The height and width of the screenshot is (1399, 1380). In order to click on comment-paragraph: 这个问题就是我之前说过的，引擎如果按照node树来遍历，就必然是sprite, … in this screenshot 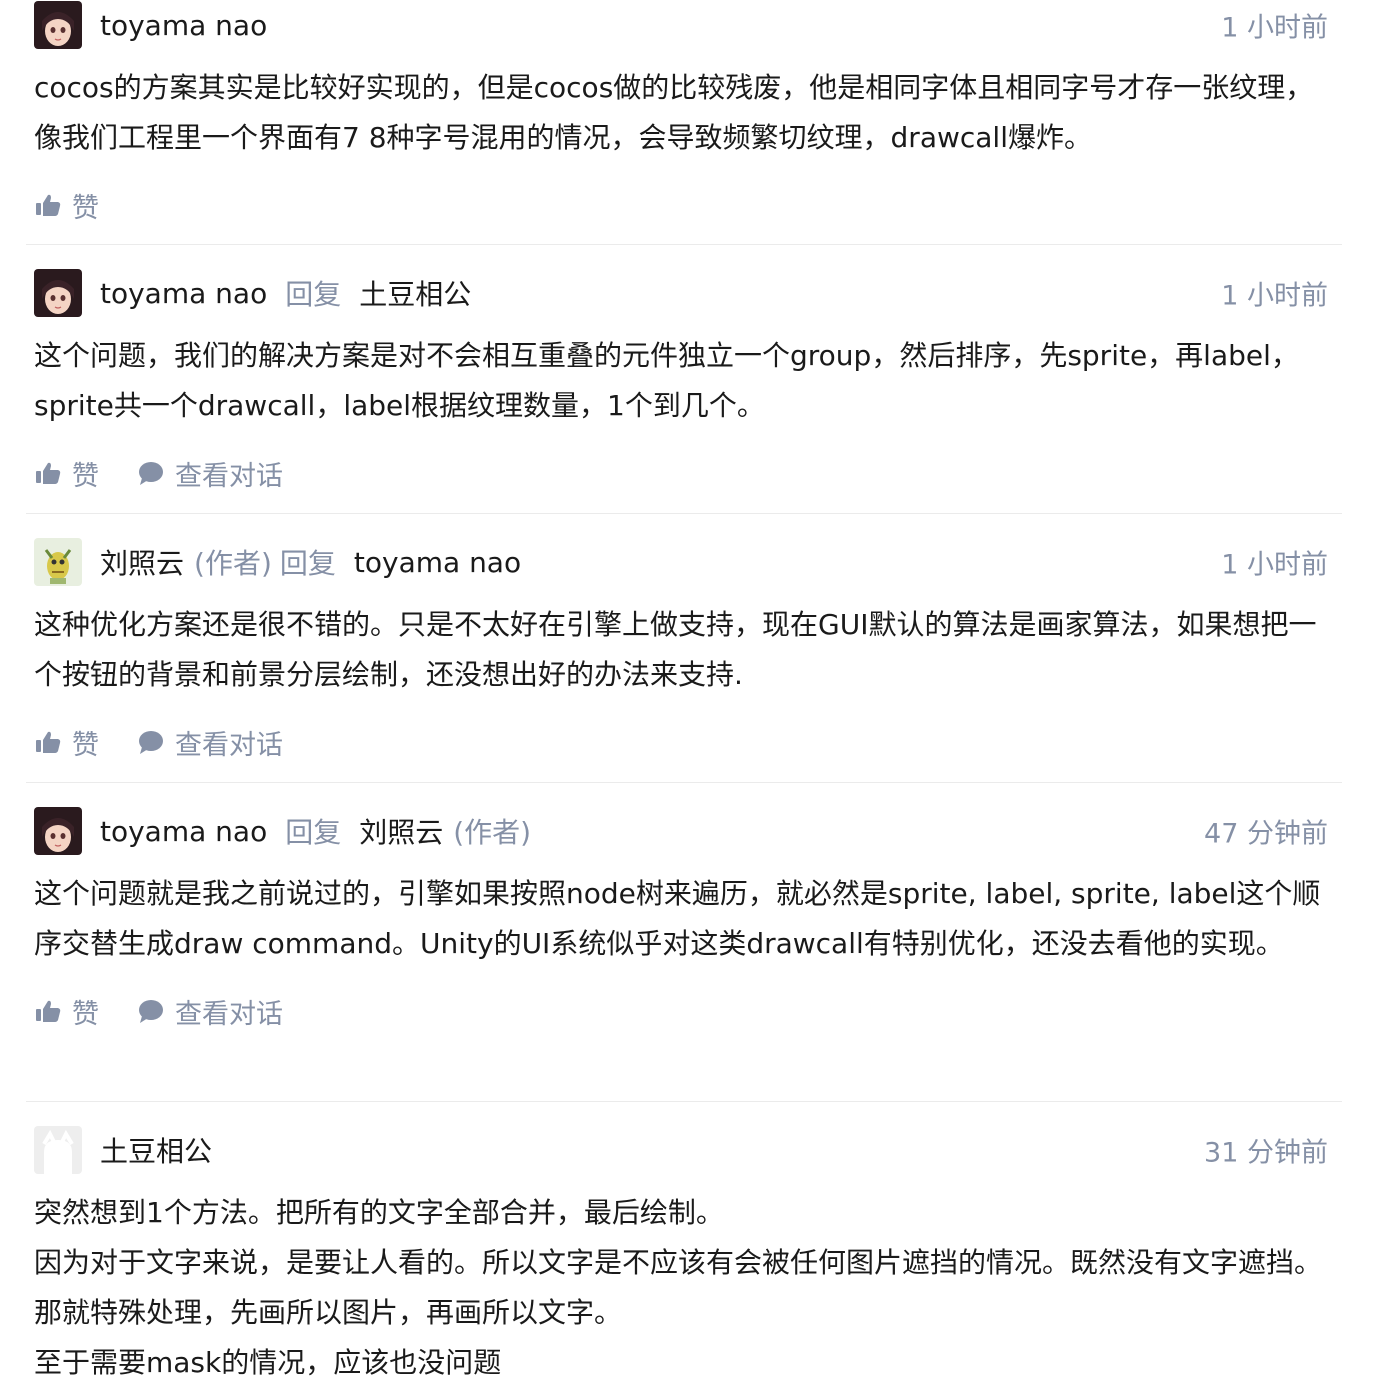, I will do `click(677, 918)`.